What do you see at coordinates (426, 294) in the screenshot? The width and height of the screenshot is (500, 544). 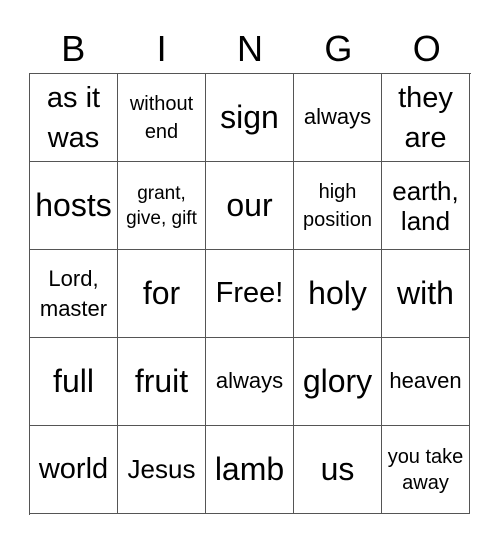 I see `bingo-cell: with` at bounding box center [426, 294].